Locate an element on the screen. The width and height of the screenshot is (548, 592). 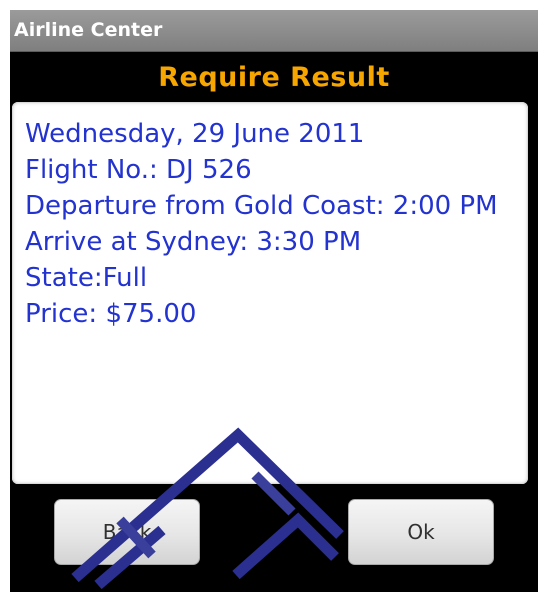
app-title: Airline Center is located at coordinates (88, 30).